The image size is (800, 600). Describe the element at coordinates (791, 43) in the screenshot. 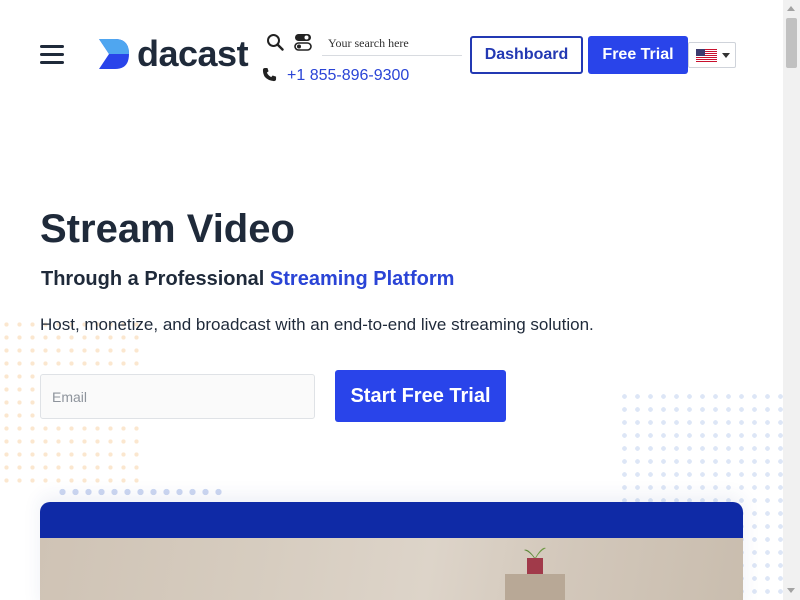

I see `scroll-thumb` at that location.